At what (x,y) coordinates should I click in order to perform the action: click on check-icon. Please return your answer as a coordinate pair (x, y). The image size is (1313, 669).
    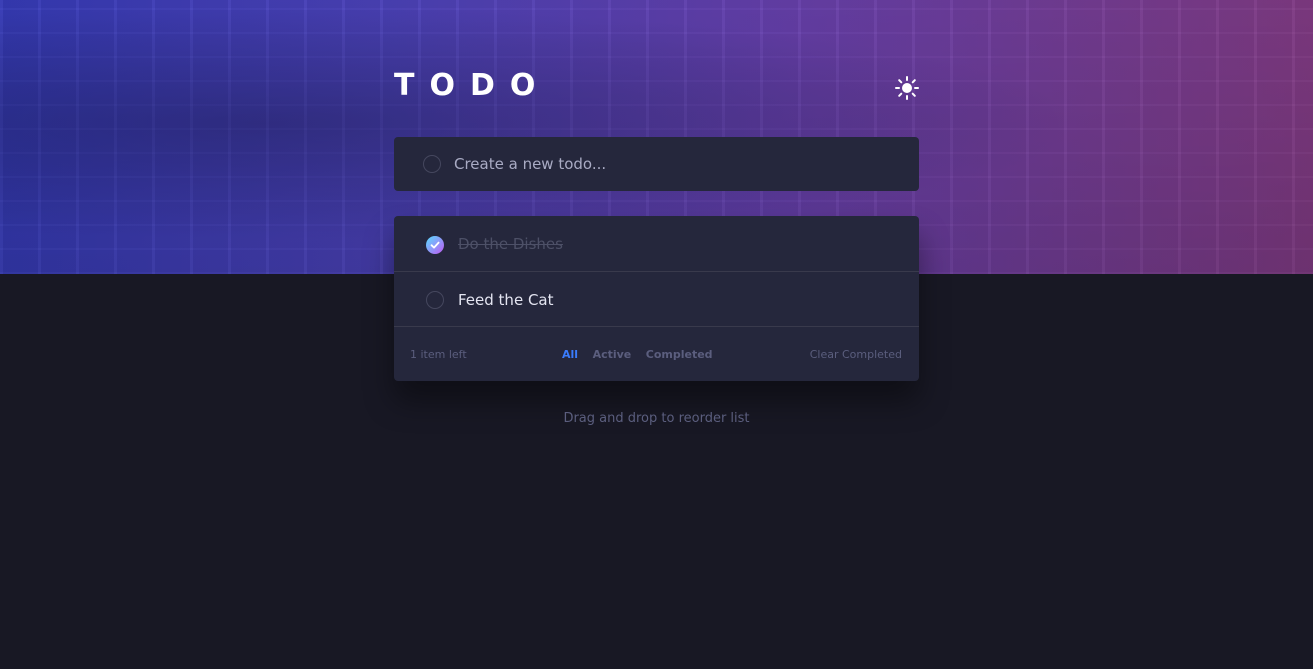
    Looking at the image, I should click on (435, 245).